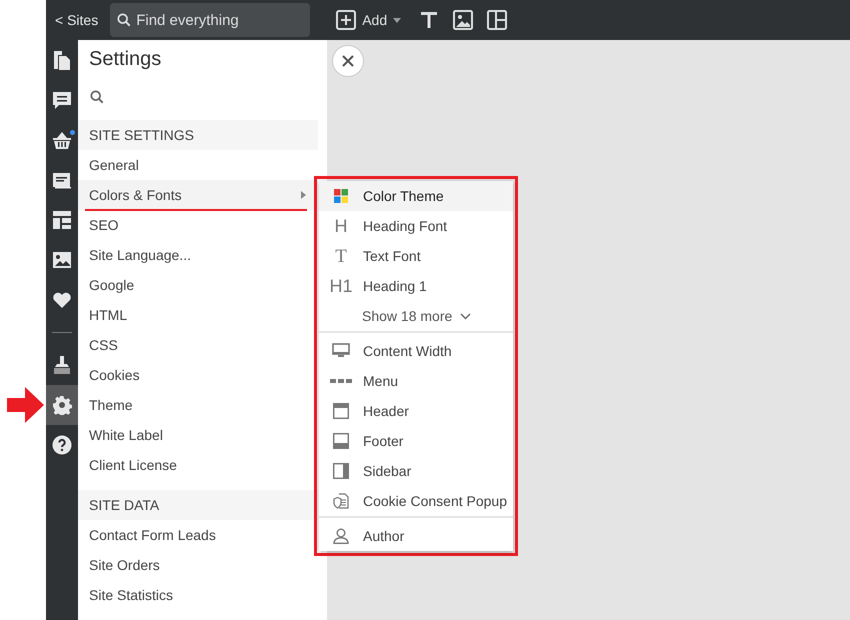 Image resolution: width=850 pixels, height=620 pixels. I want to click on settings-item: Client License, so click(198, 465).